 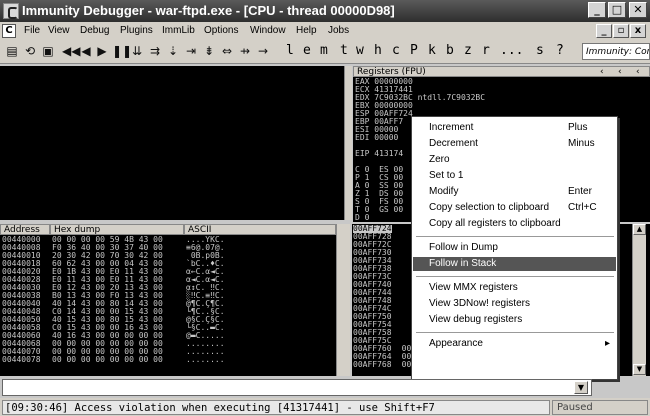 I want to click on animate-icon: ⇔, so click(x=227, y=51).